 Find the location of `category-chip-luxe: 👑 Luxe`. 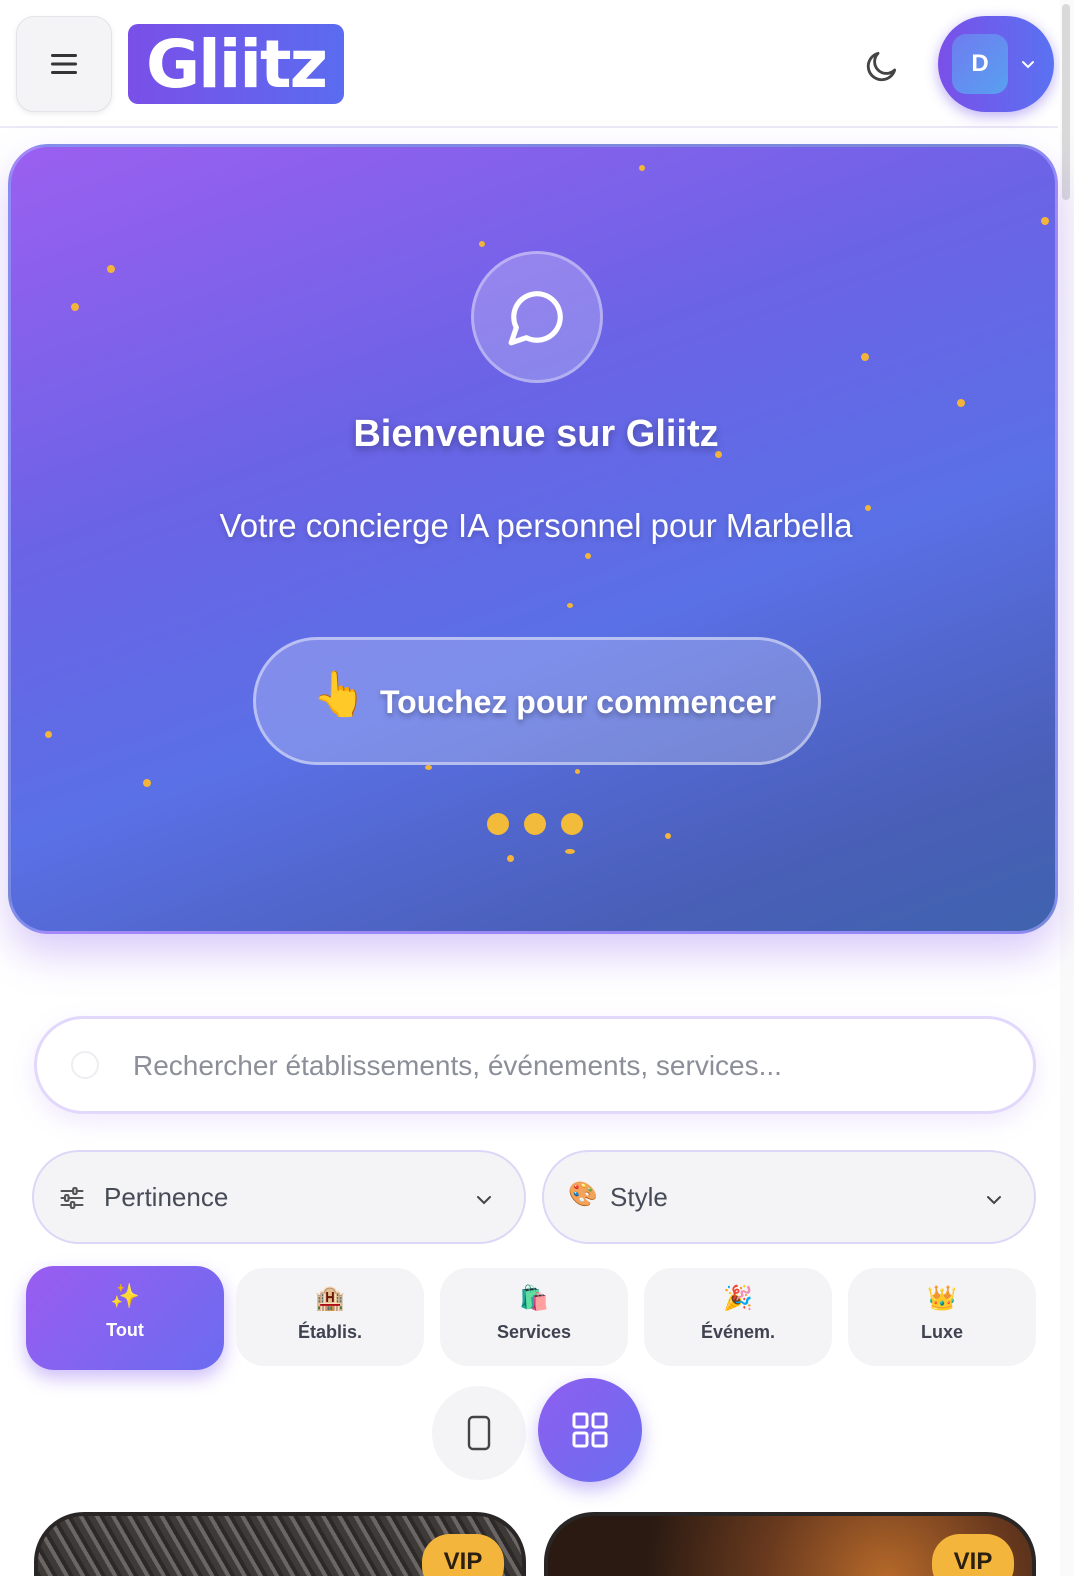

category-chip-luxe: 👑 Luxe is located at coordinates (942, 1317).